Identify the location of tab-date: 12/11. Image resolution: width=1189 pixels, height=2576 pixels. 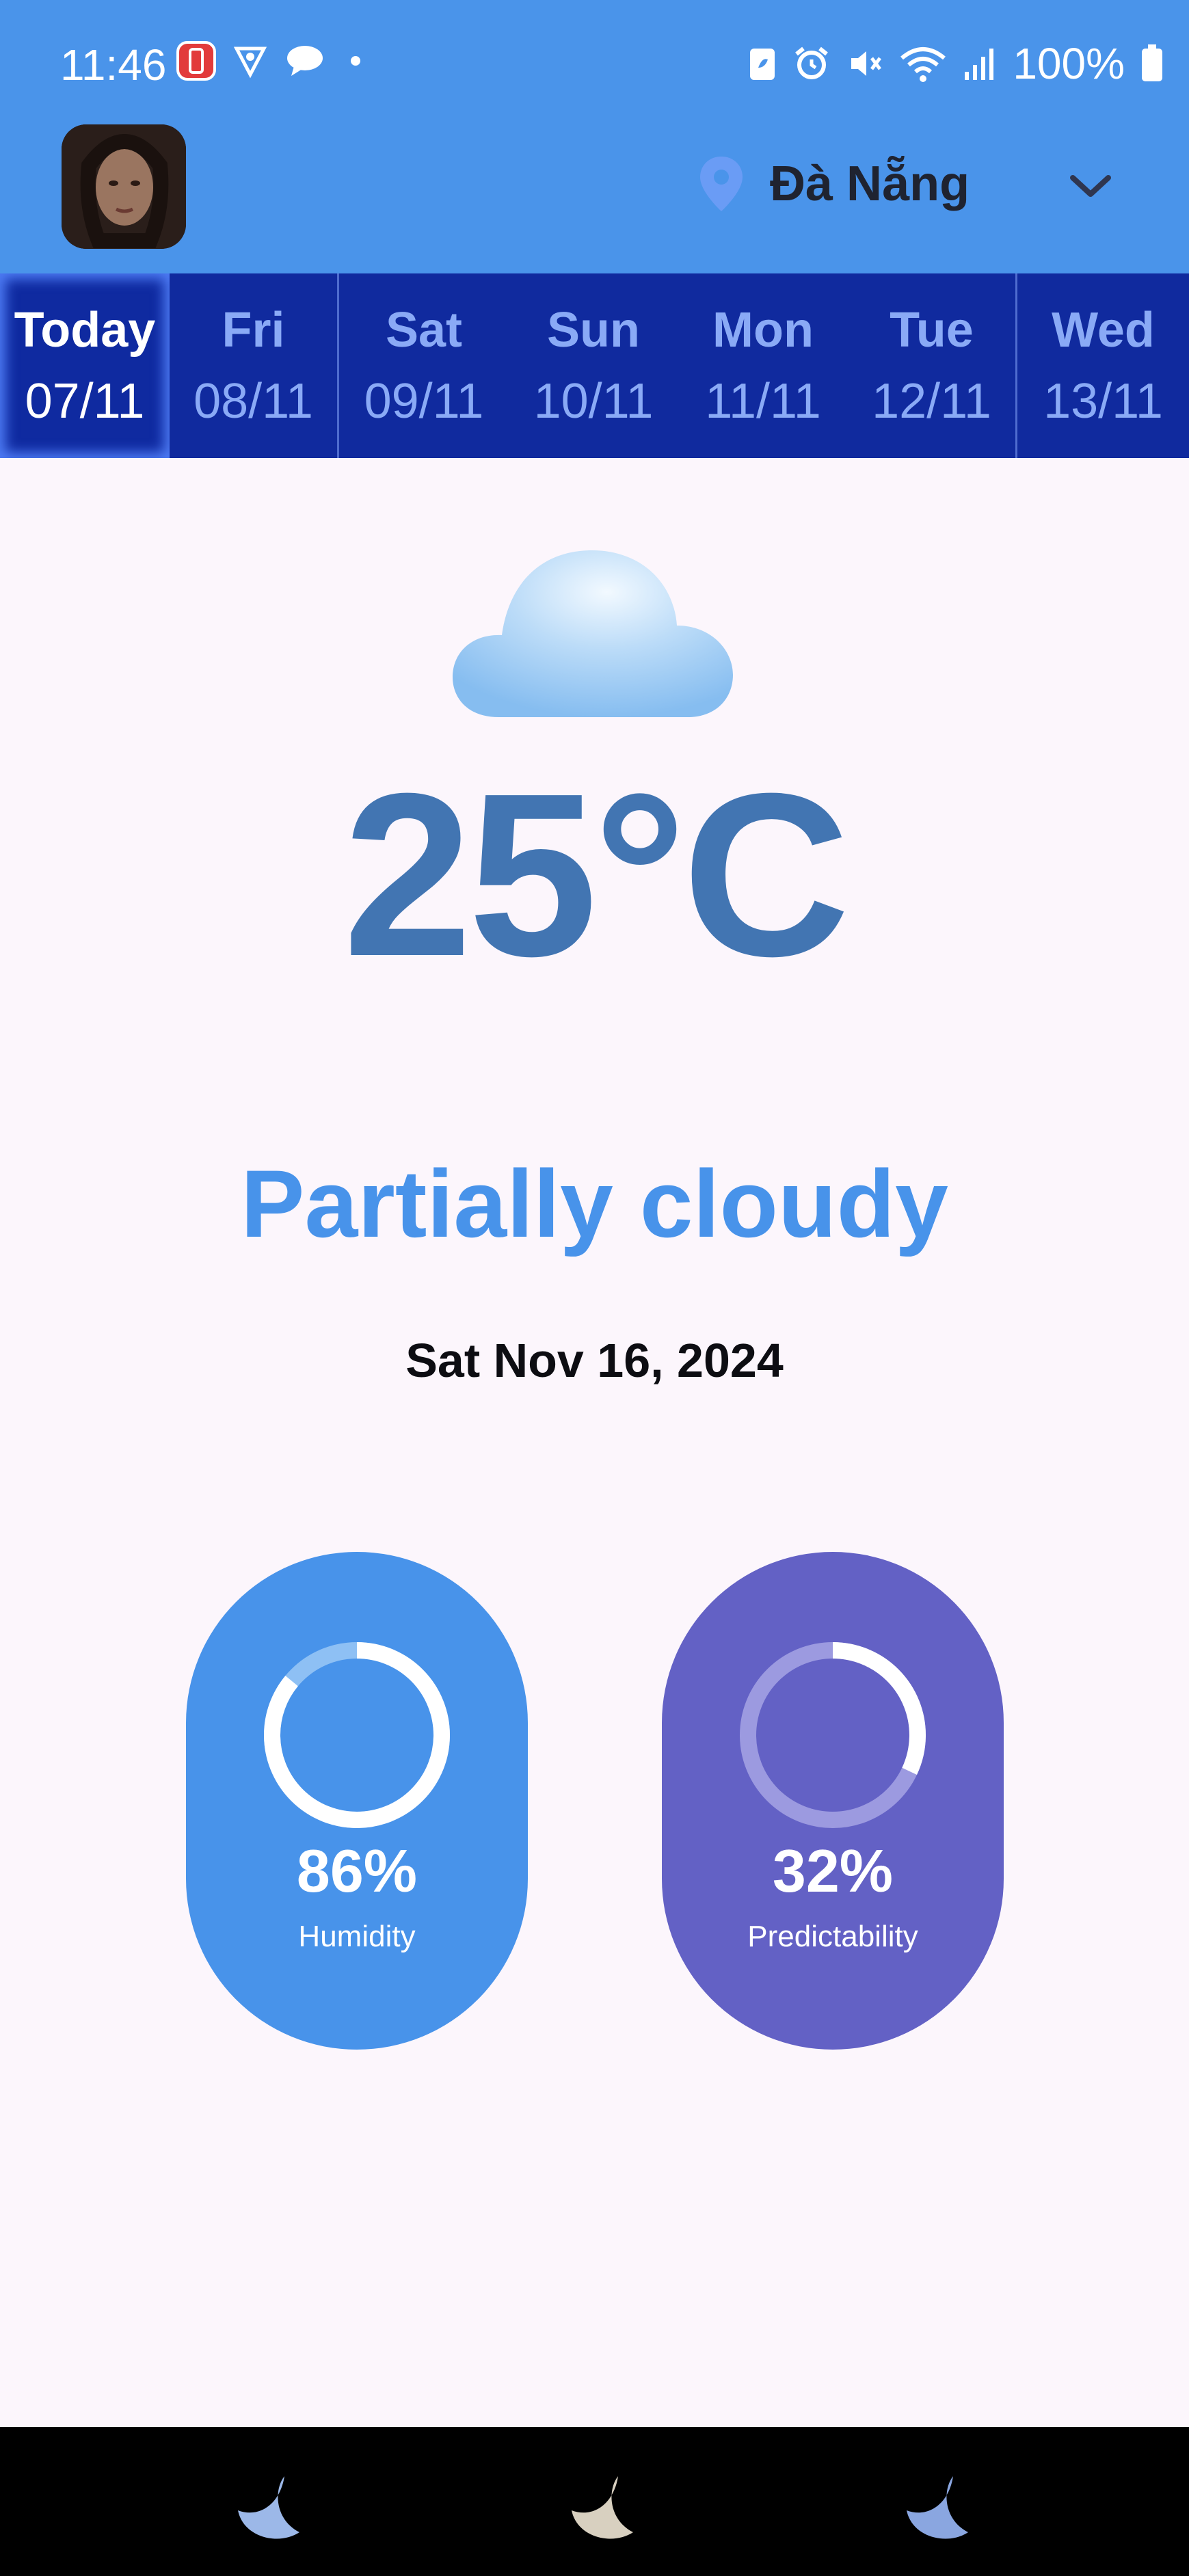
(931, 401).